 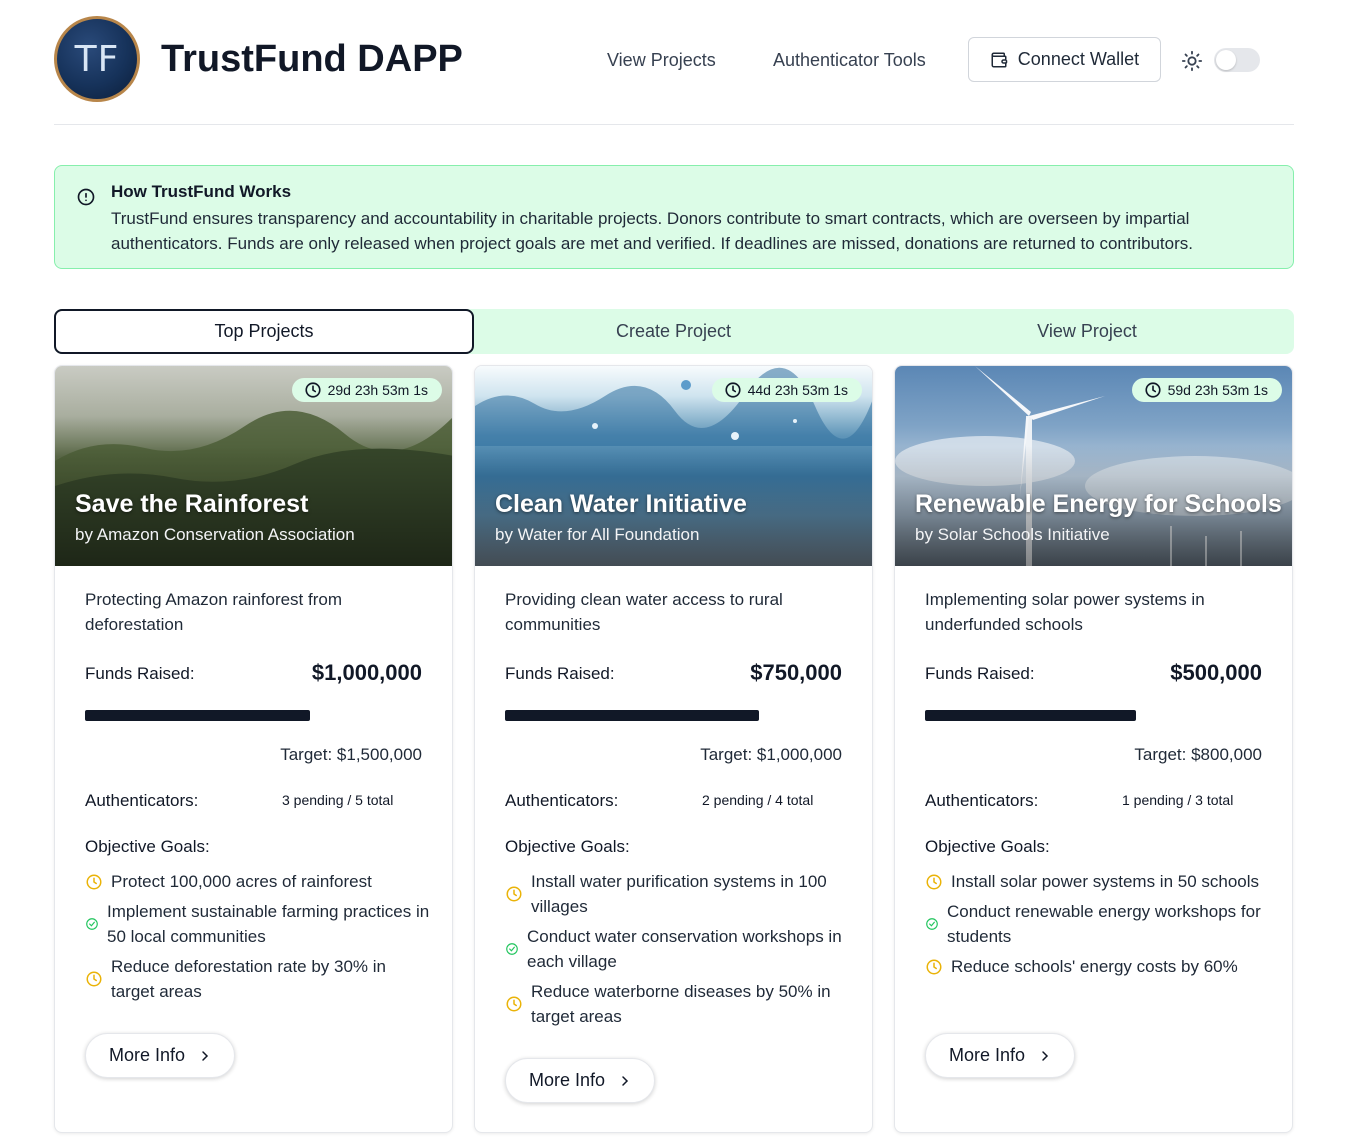 I want to click on project-title: Save the Rainforest, so click(x=192, y=504).